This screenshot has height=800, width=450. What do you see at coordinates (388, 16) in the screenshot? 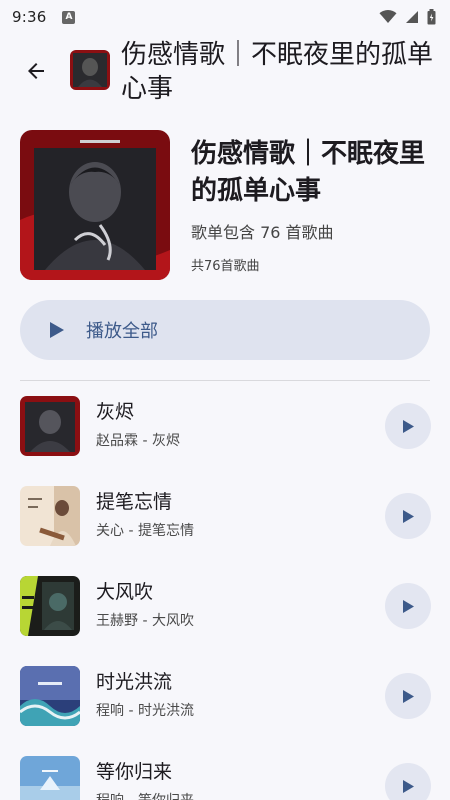
I see `wifi-icon` at bounding box center [388, 16].